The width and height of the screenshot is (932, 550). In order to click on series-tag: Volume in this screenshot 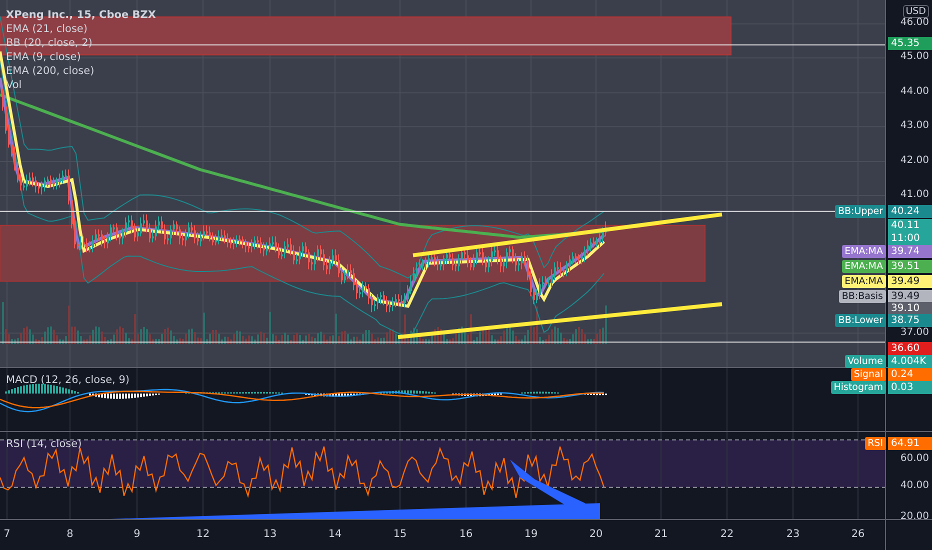, I will do `click(865, 361)`.